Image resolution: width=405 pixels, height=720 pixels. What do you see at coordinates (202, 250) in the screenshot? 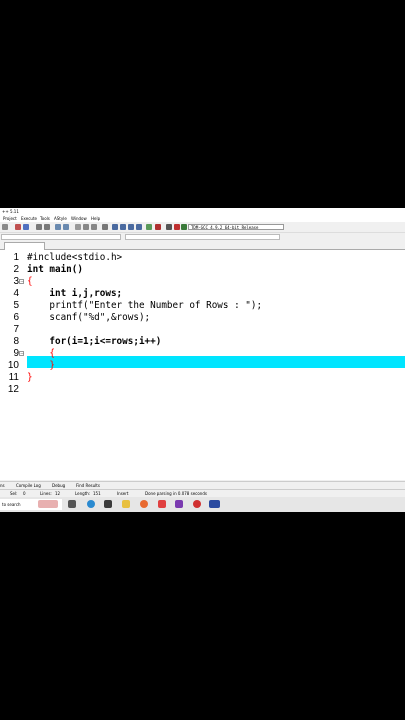
I see `file-tab-strip: [*] Untitled1.cpp` at bounding box center [202, 250].